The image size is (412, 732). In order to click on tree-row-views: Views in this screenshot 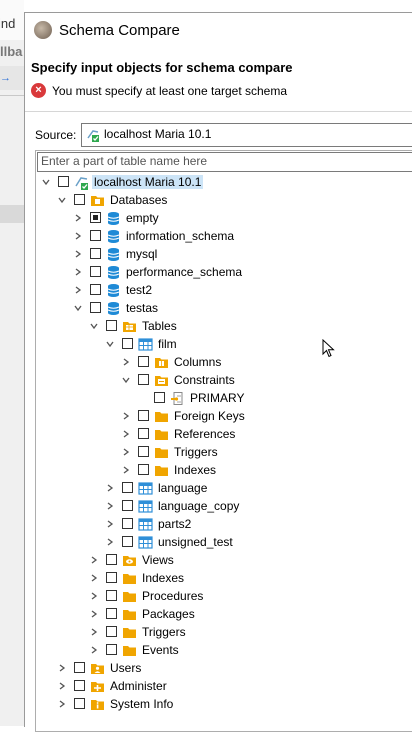, I will do `click(224, 560)`.